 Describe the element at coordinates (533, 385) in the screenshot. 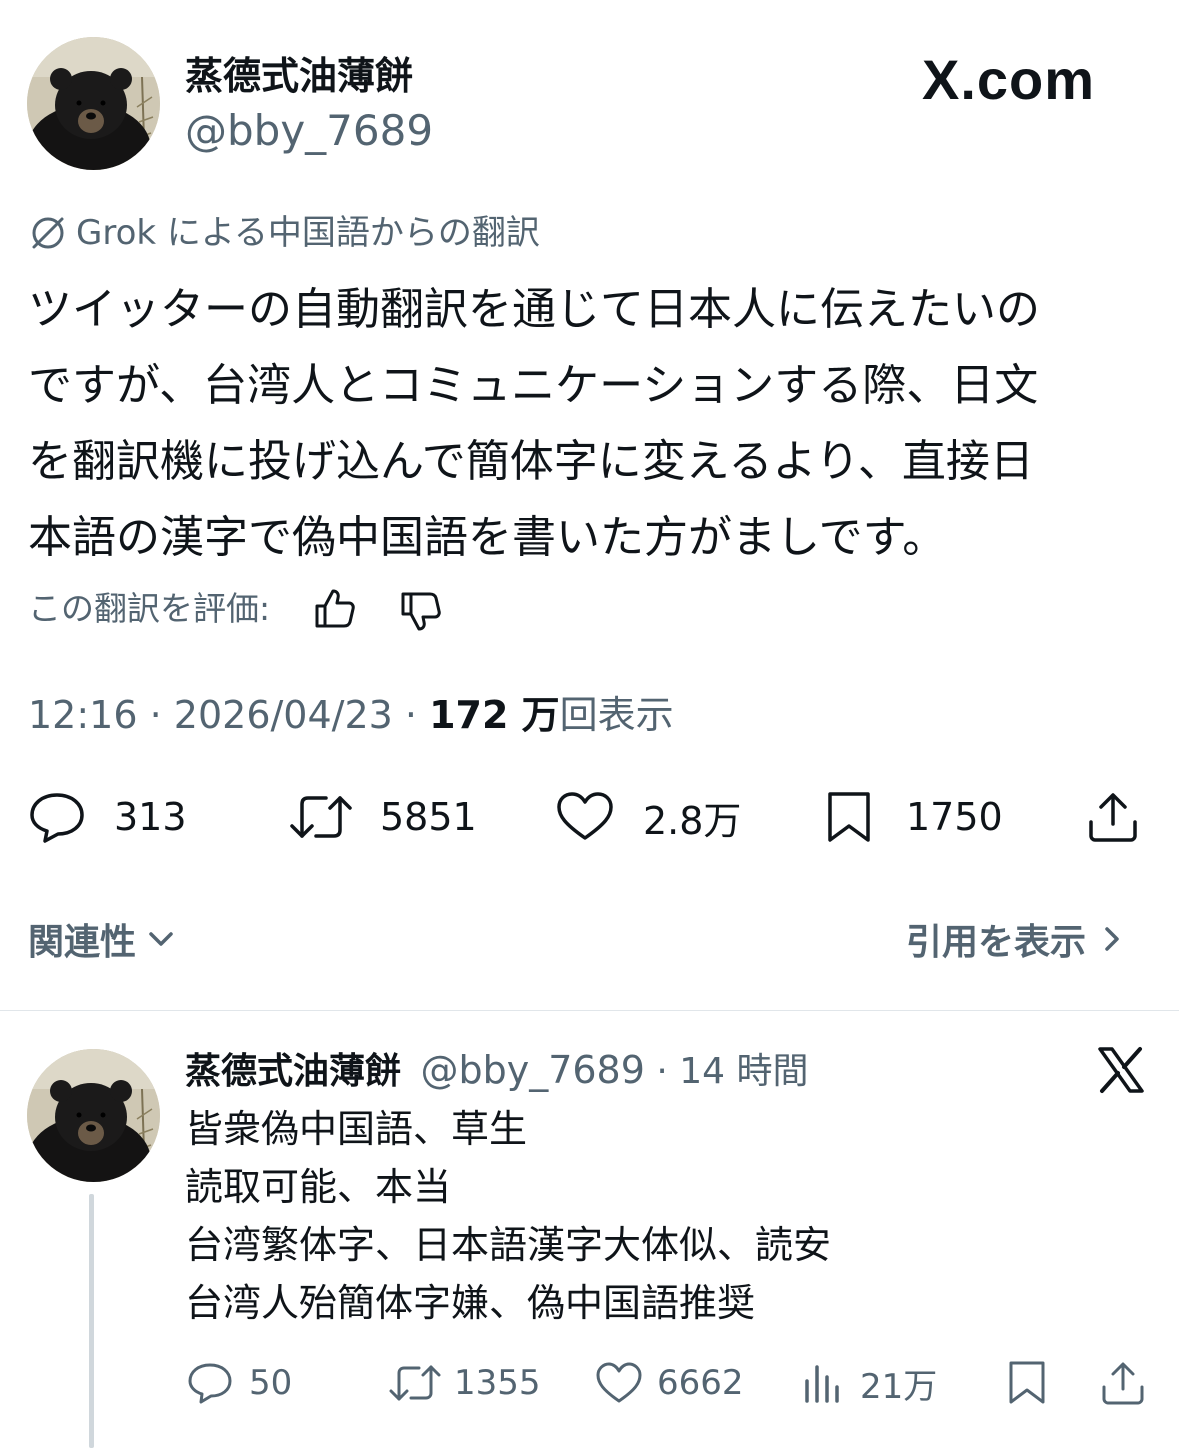

I see `tweet-text-line: ですが、台湾人とコミュニケーションする際、日文` at that location.